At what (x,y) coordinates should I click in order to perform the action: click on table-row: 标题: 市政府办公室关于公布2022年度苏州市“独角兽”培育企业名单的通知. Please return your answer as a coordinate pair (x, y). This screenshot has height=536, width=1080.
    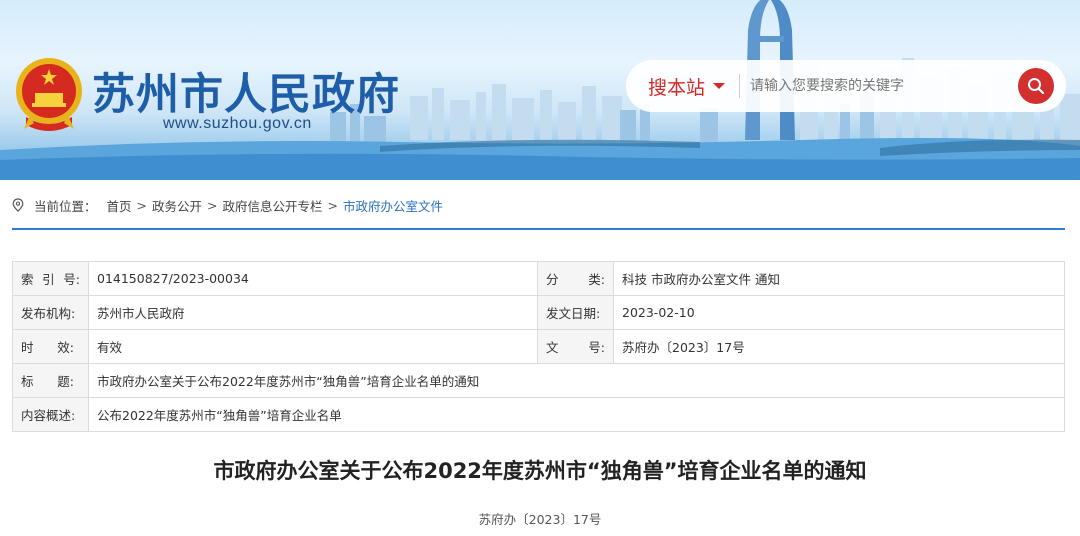
    Looking at the image, I should click on (538, 380).